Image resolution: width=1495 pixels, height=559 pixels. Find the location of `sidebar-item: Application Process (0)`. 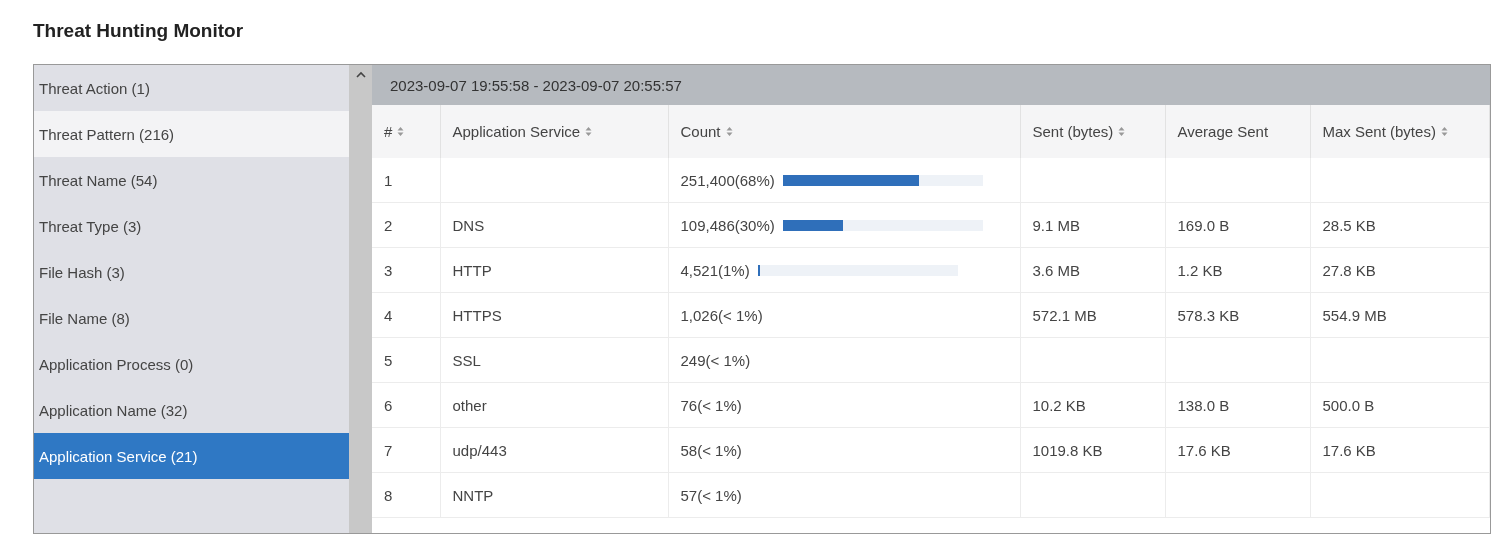

sidebar-item: Application Process (0) is located at coordinates (191, 364).